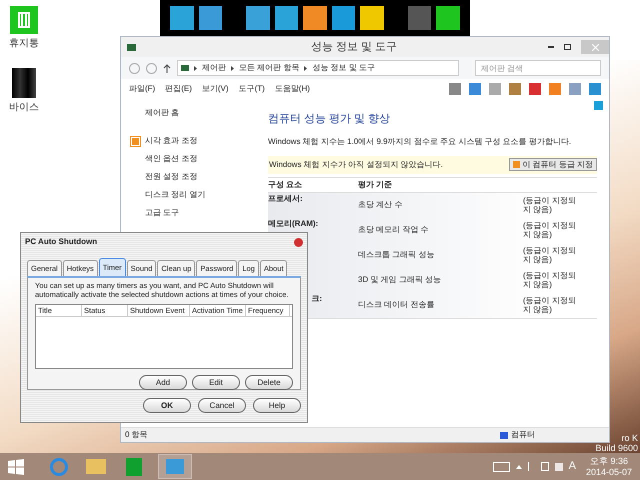  I want to click on sidebar-link: 디스크 정리 열기, so click(175, 195).